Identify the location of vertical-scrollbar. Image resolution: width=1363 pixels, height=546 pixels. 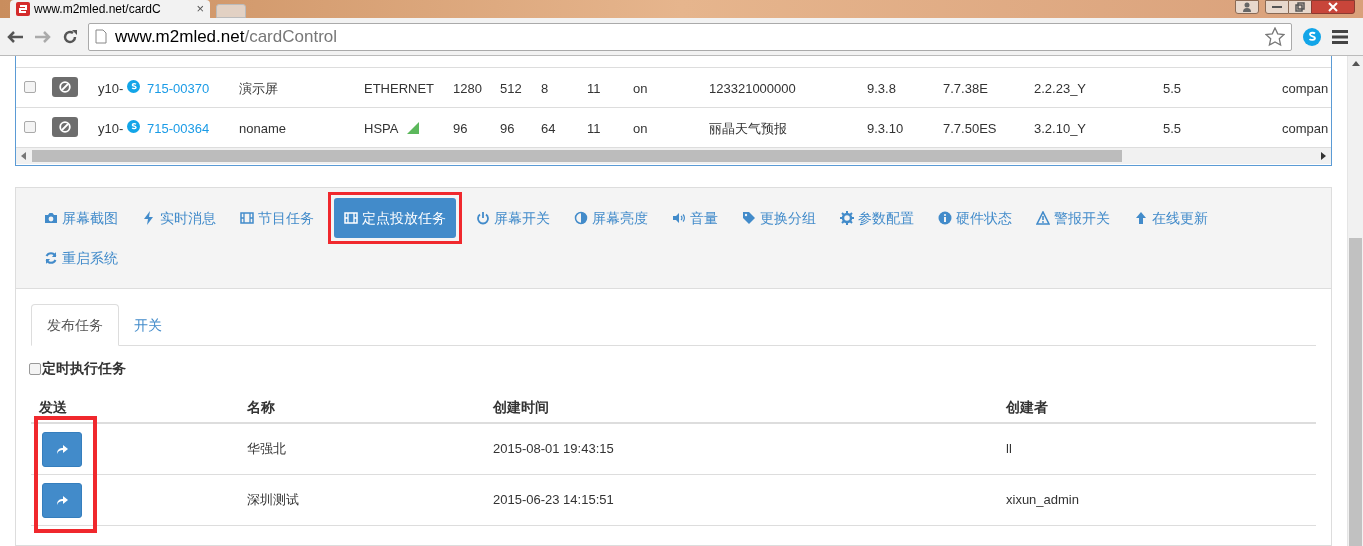
(1355, 301).